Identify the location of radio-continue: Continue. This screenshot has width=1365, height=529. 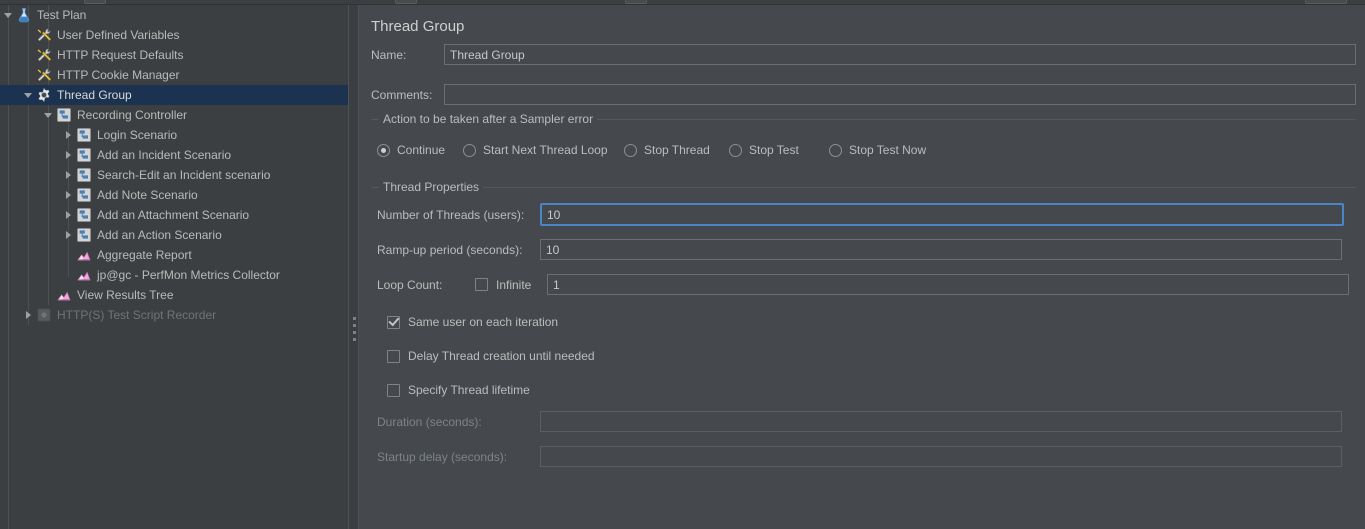
(411, 150).